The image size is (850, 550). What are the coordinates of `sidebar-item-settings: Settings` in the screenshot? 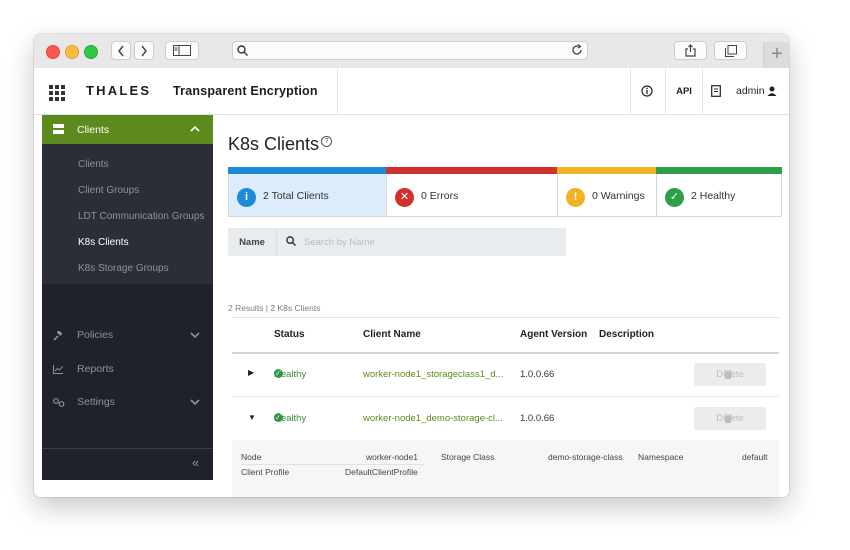 It's located at (127, 402).